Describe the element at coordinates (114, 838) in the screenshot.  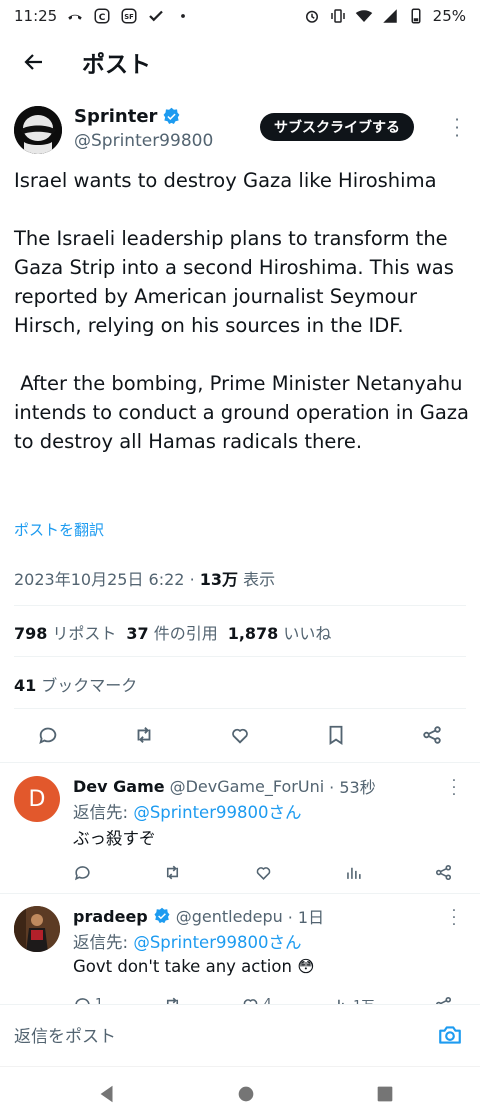
I see `reply-text: ぶっ殺すぞ` at that location.